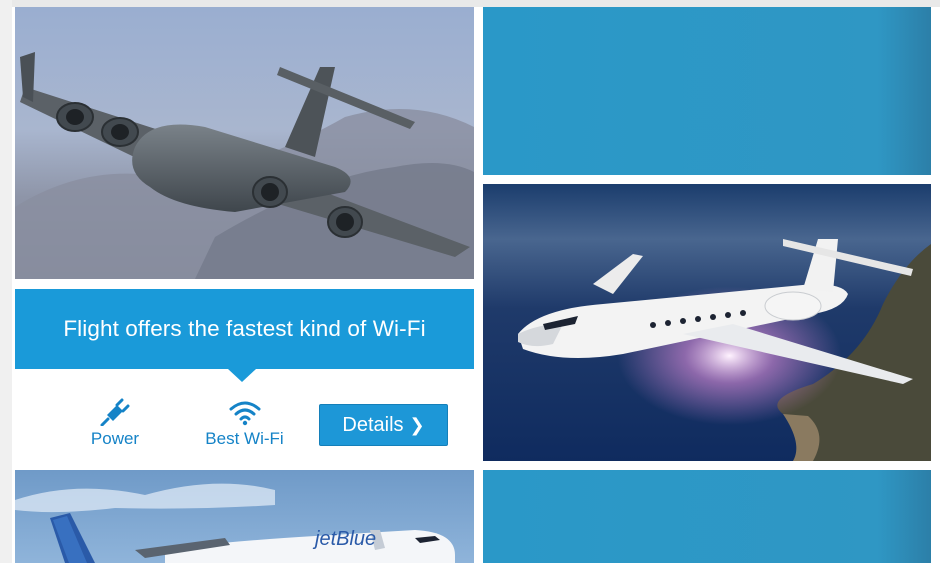 This screenshot has width=940, height=563. What do you see at coordinates (115, 412) in the screenshot?
I see `power-plug-icon` at bounding box center [115, 412].